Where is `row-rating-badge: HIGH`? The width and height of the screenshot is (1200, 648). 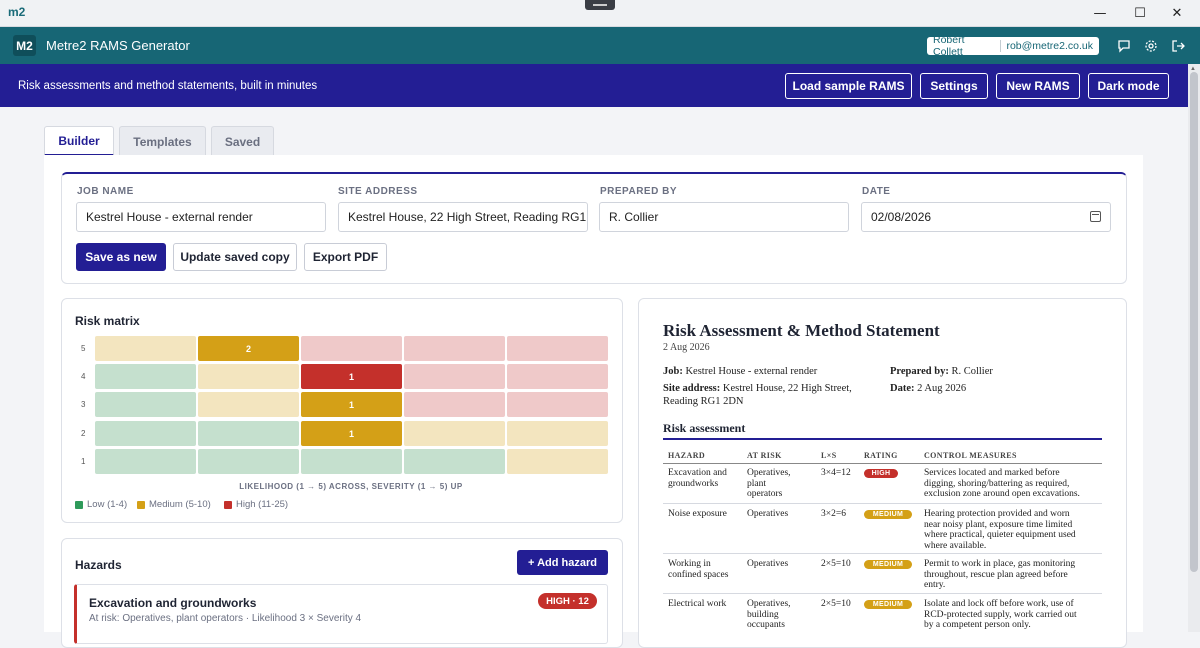
row-rating-badge: HIGH is located at coordinates (881, 473).